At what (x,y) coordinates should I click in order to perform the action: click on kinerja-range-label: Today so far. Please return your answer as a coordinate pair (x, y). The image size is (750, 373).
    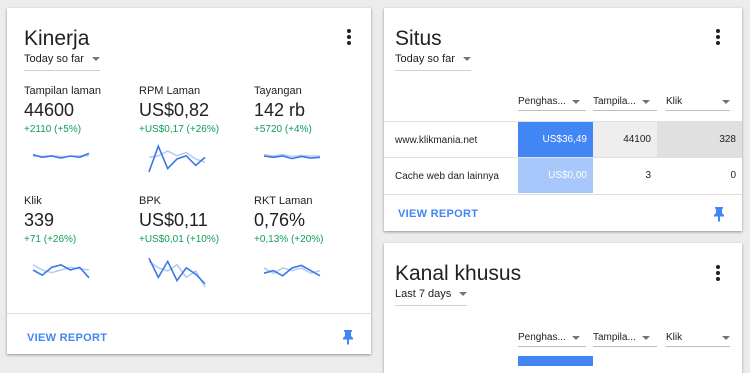
    Looking at the image, I should click on (54, 59).